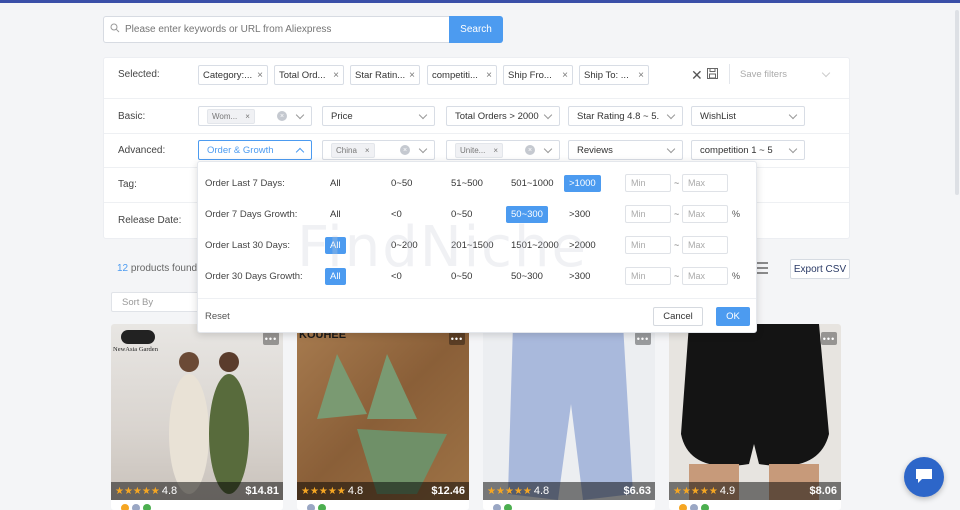 This screenshot has height=510, width=960. I want to click on range-option: 501~1000, so click(532, 183).